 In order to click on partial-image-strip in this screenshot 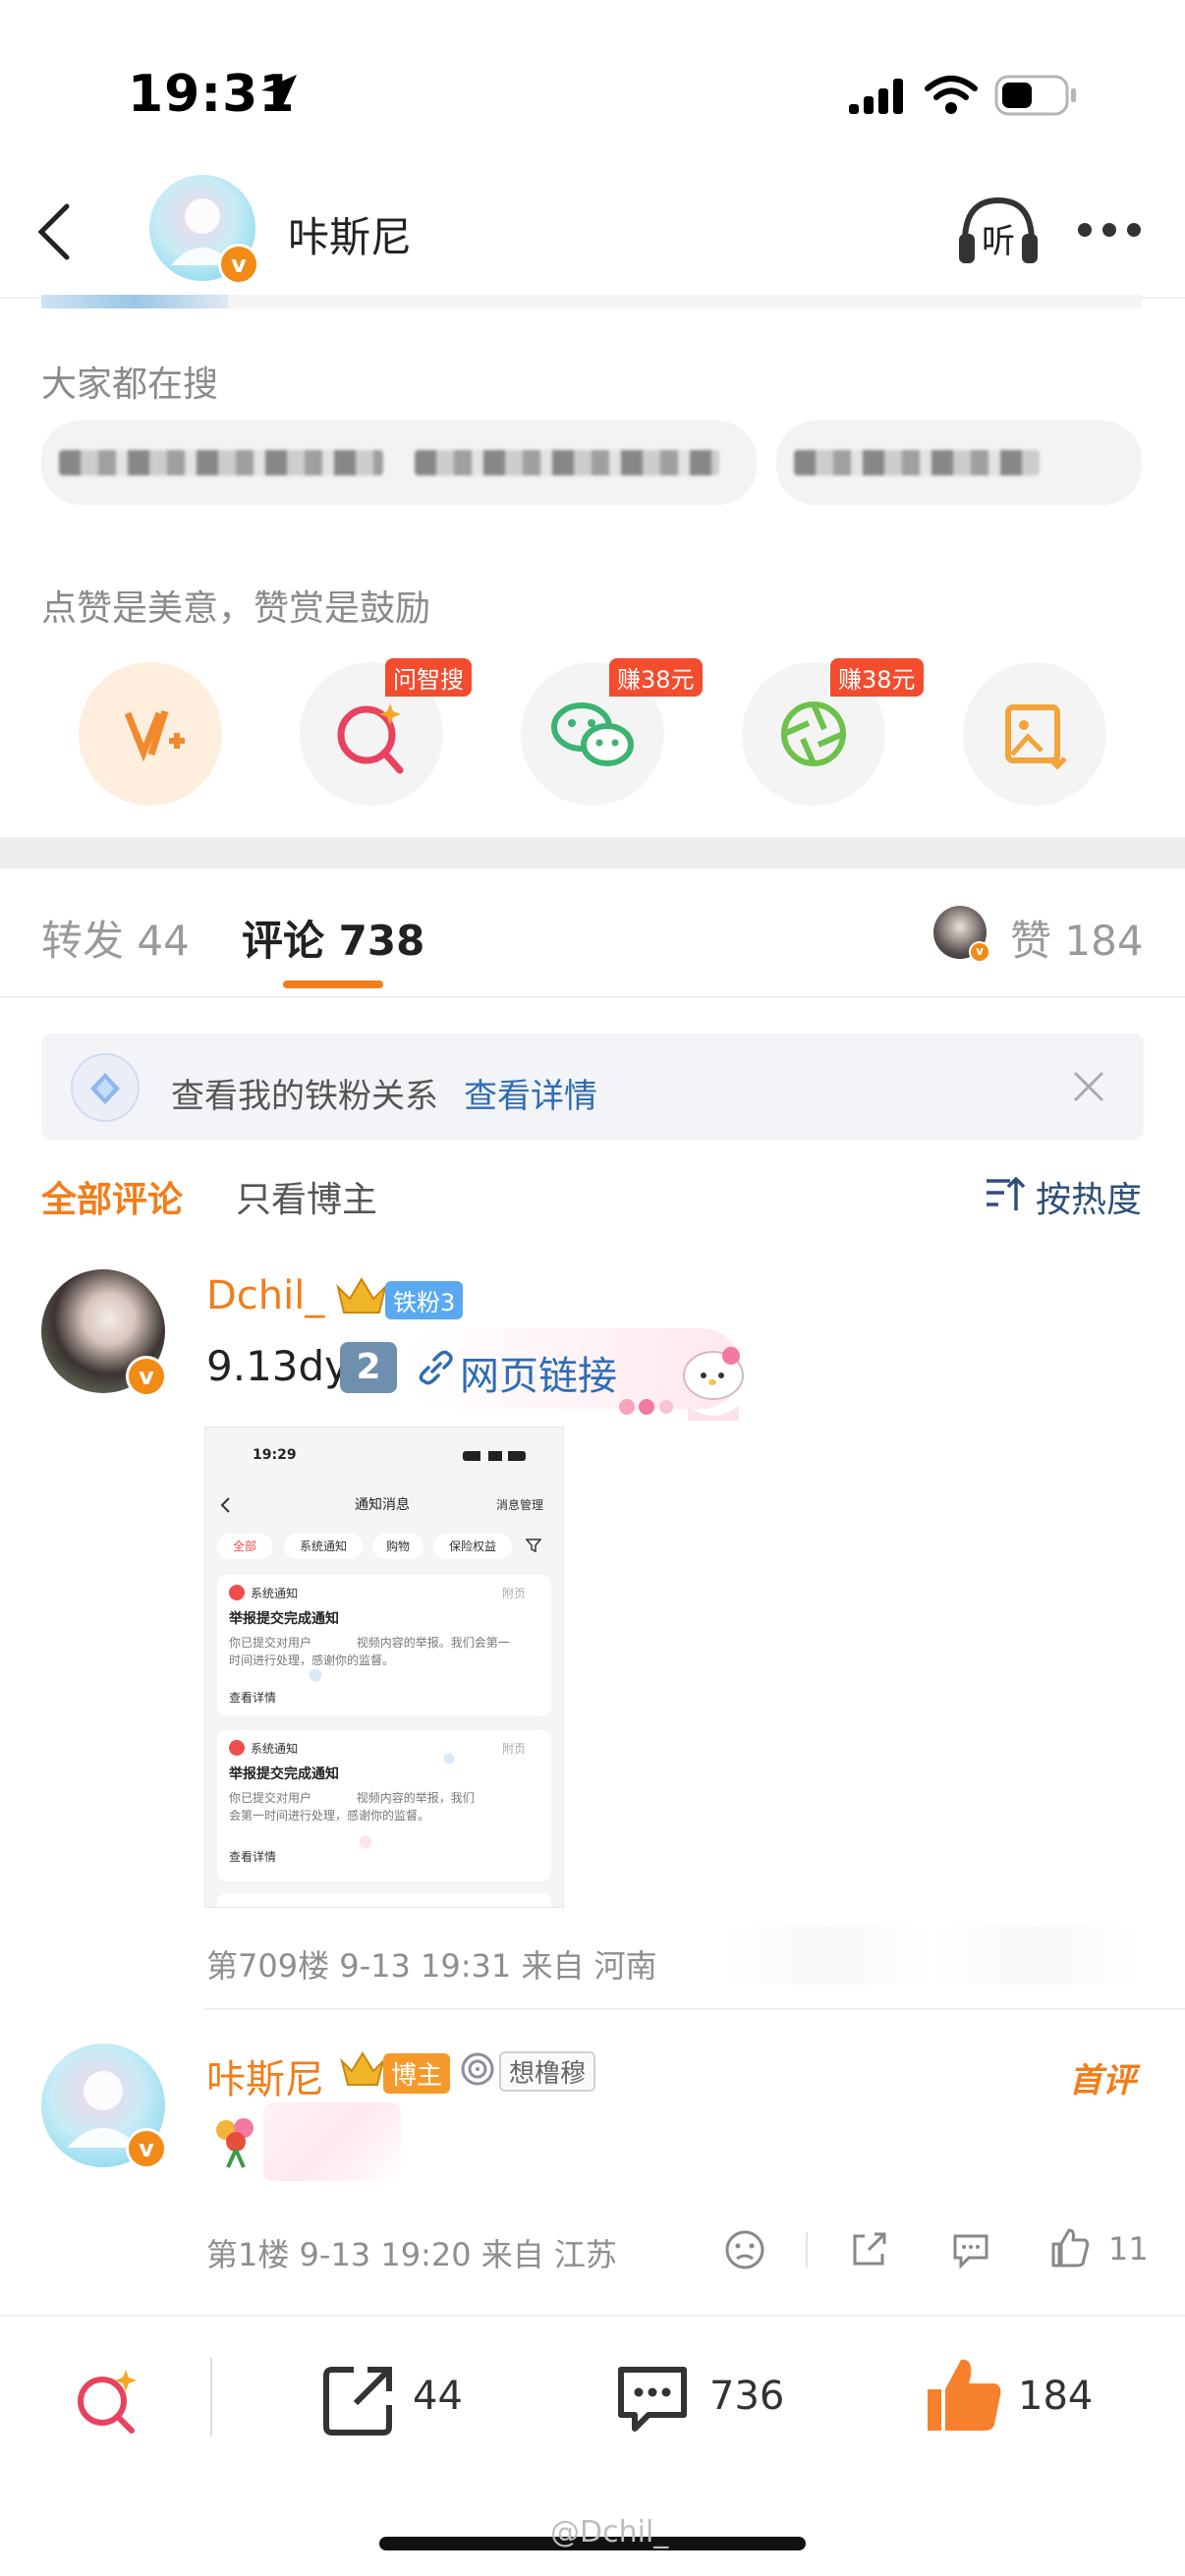, I will do `click(135, 301)`.